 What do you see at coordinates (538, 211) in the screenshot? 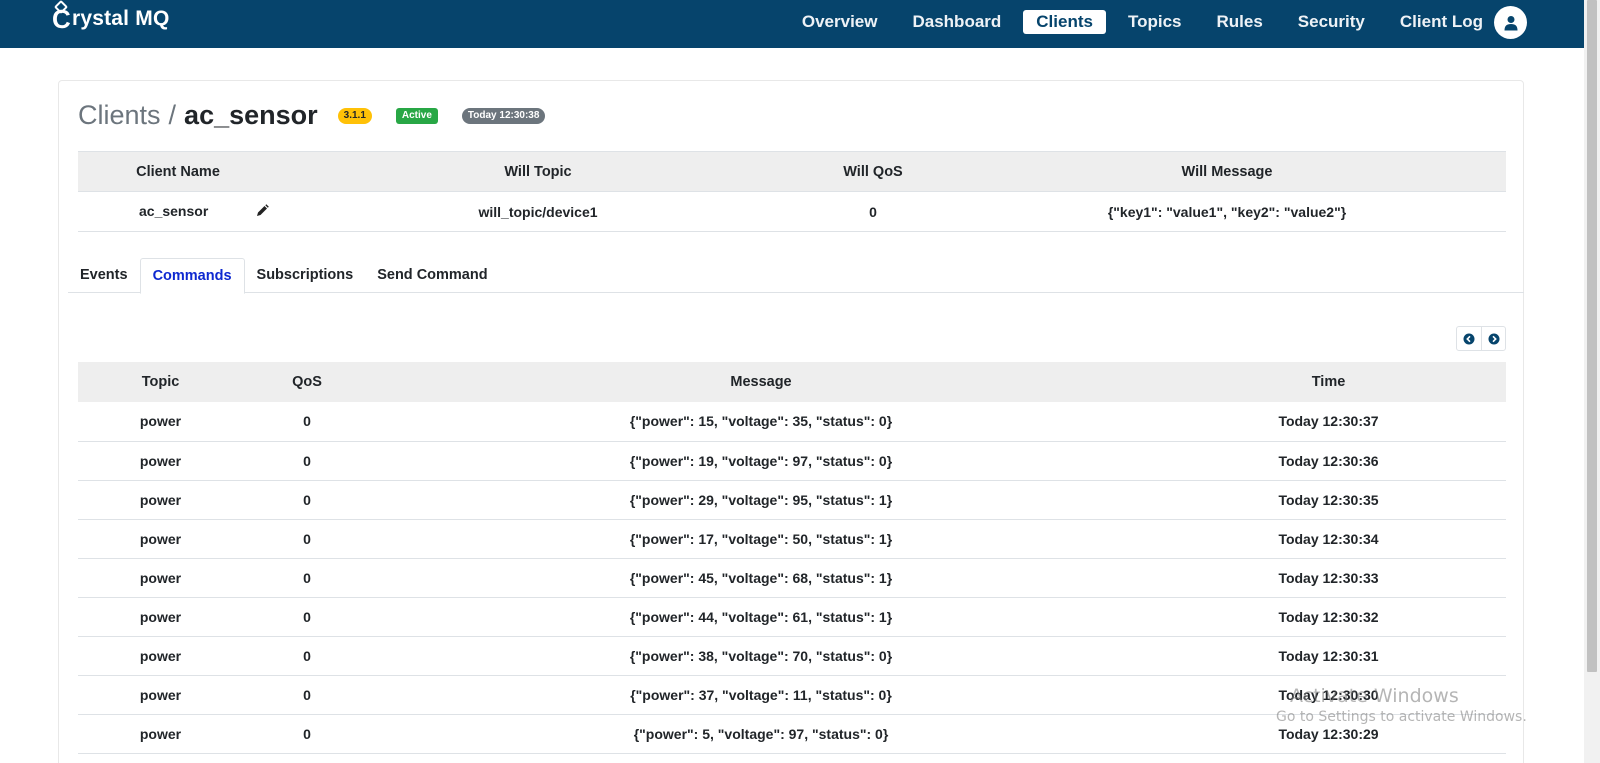
I see `will-topic-value: will_topic/device1` at bounding box center [538, 211].